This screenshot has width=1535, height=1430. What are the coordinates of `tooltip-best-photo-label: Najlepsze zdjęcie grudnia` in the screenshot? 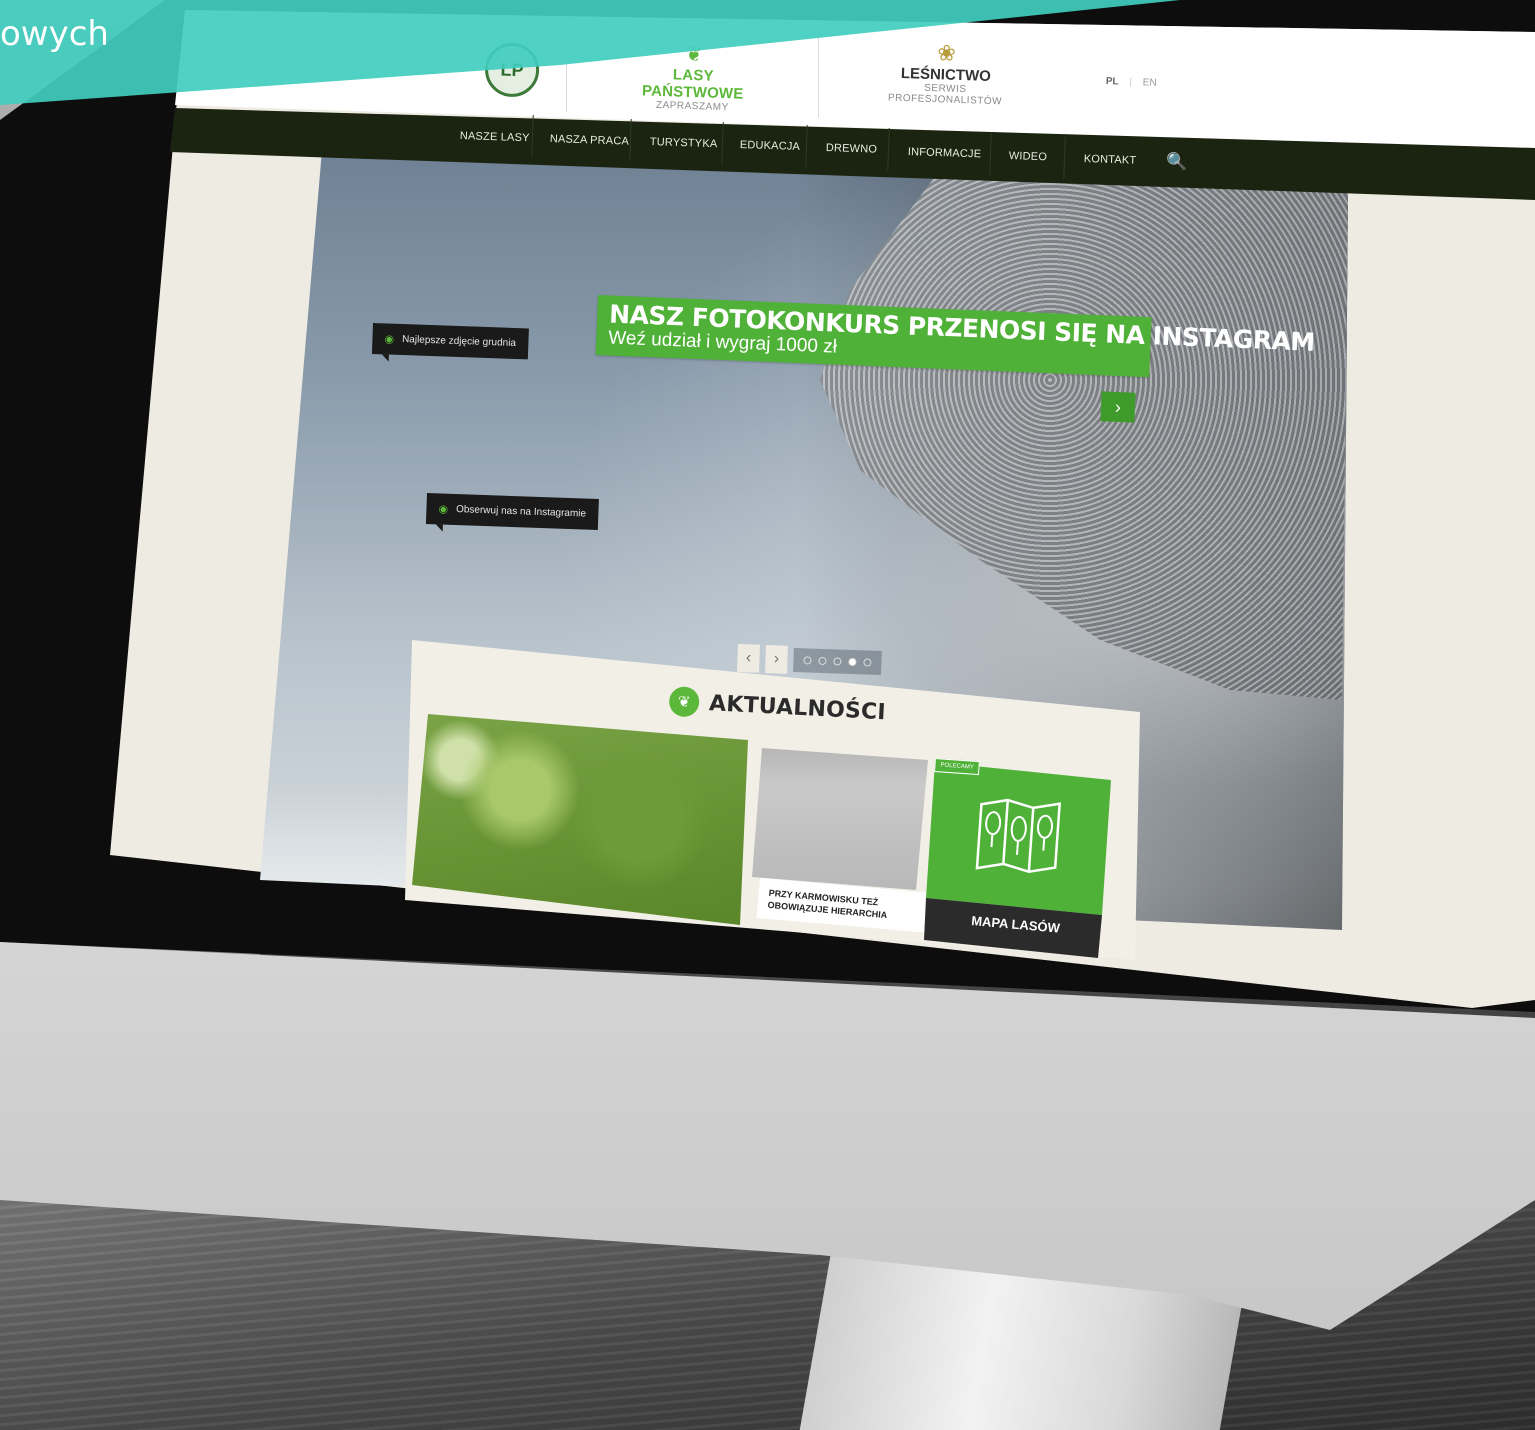 It's located at (459, 341).